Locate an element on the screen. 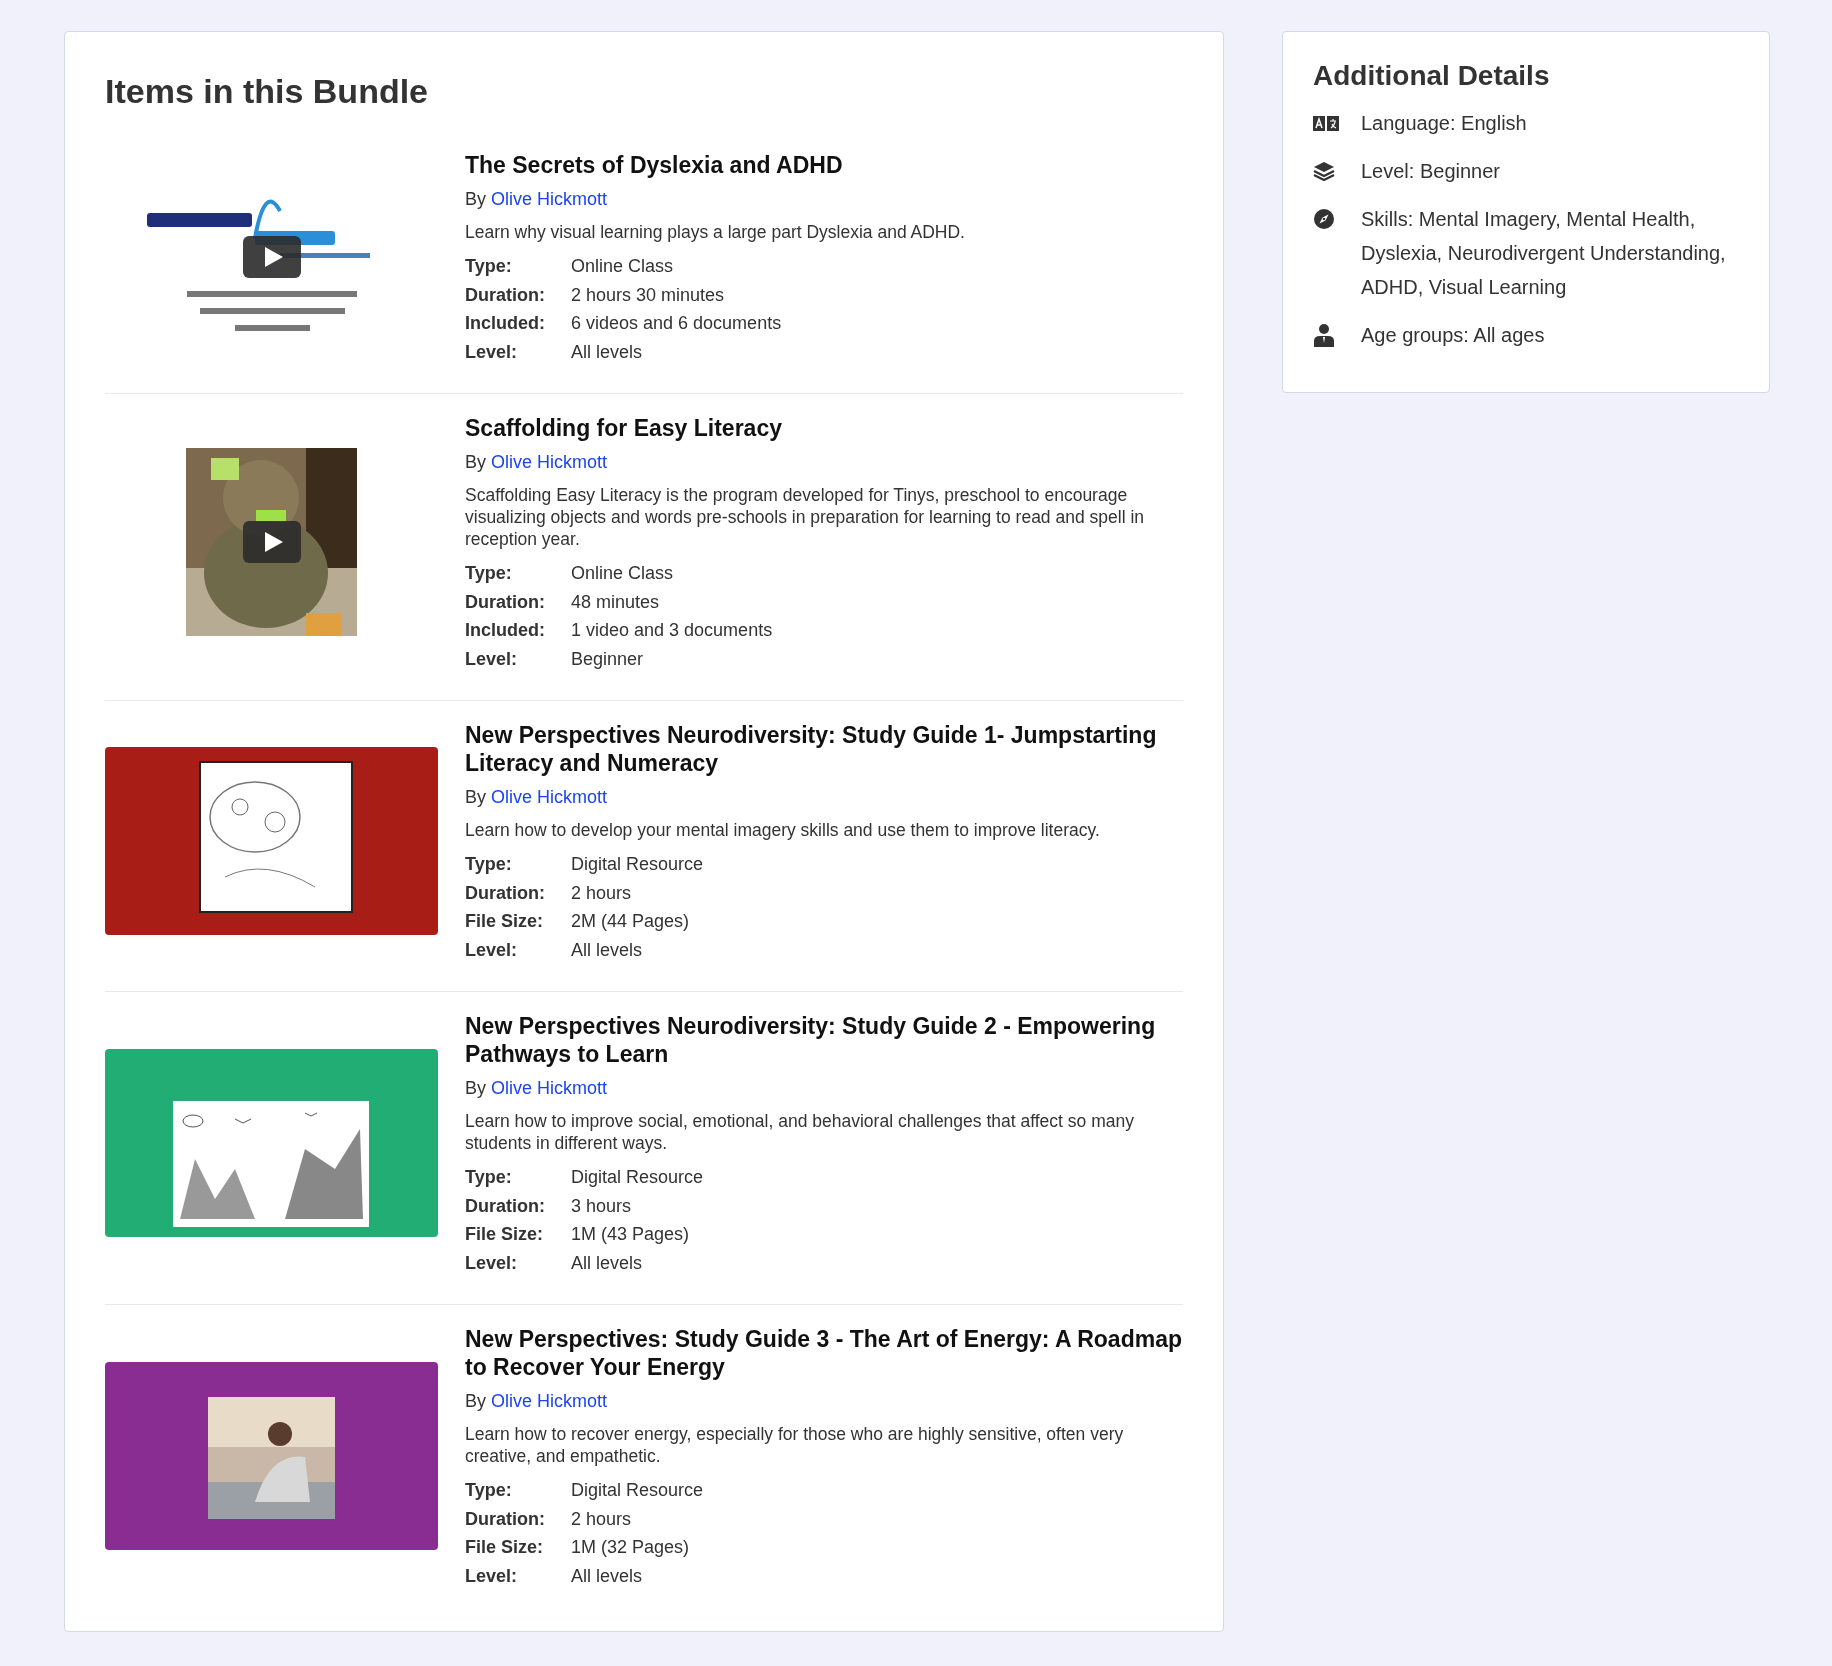 The width and height of the screenshot is (1832, 1666). detail-value: Beginner is located at coordinates (608, 658).